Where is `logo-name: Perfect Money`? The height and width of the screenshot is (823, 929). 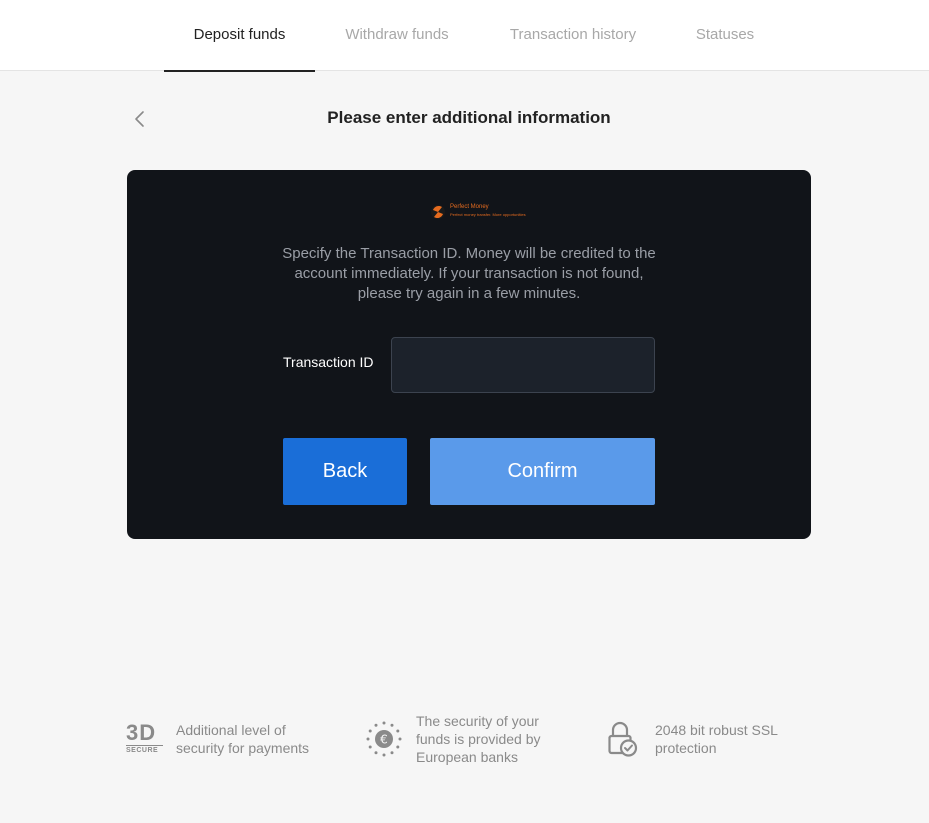 logo-name: Perfect Money is located at coordinates (469, 207).